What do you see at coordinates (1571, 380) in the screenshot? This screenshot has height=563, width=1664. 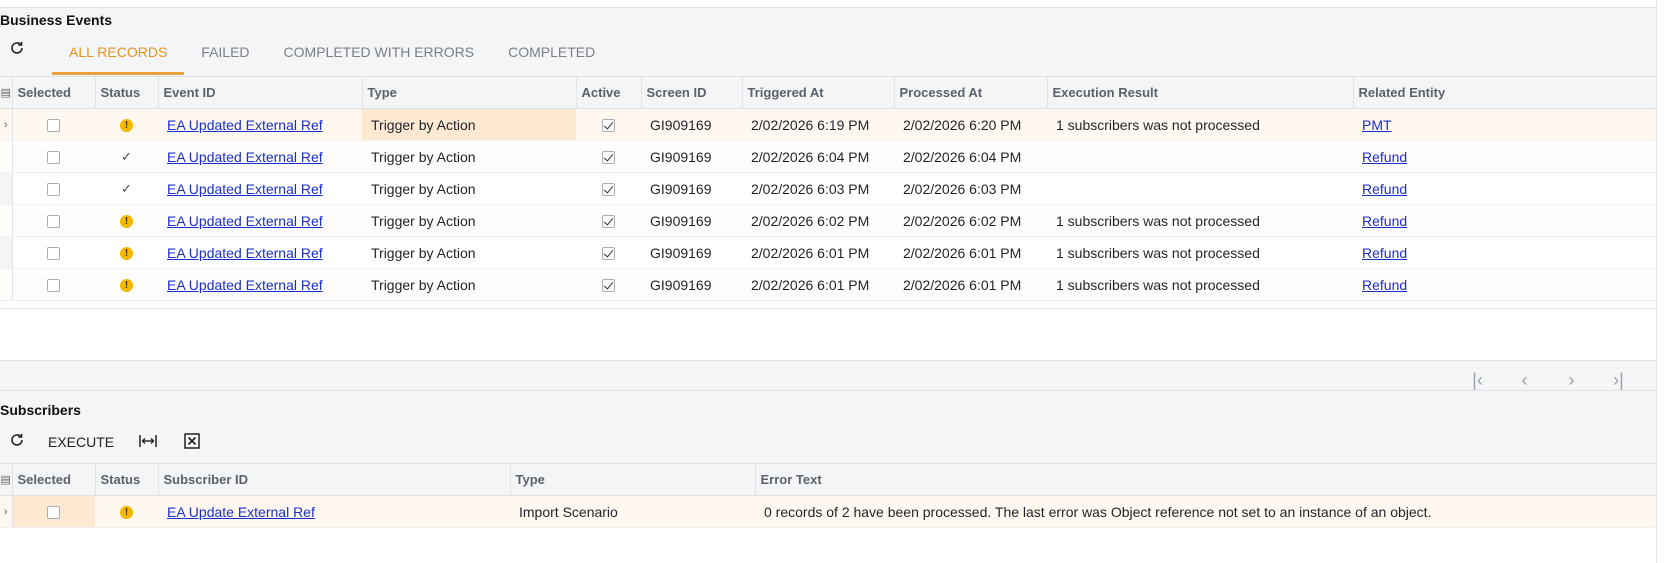 I see `next-page-icon: ›` at bounding box center [1571, 380].